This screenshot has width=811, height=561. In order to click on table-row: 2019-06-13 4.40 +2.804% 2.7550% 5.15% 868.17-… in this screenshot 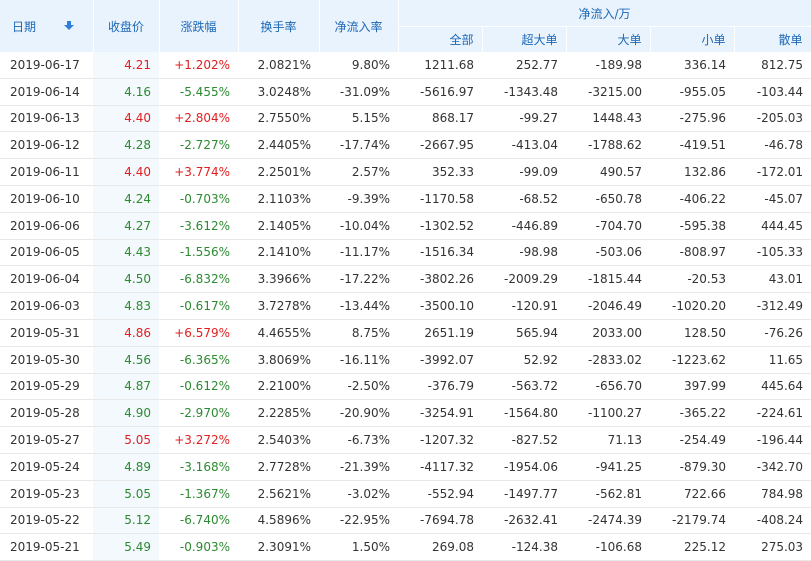, I will do `click(405, 119)`.